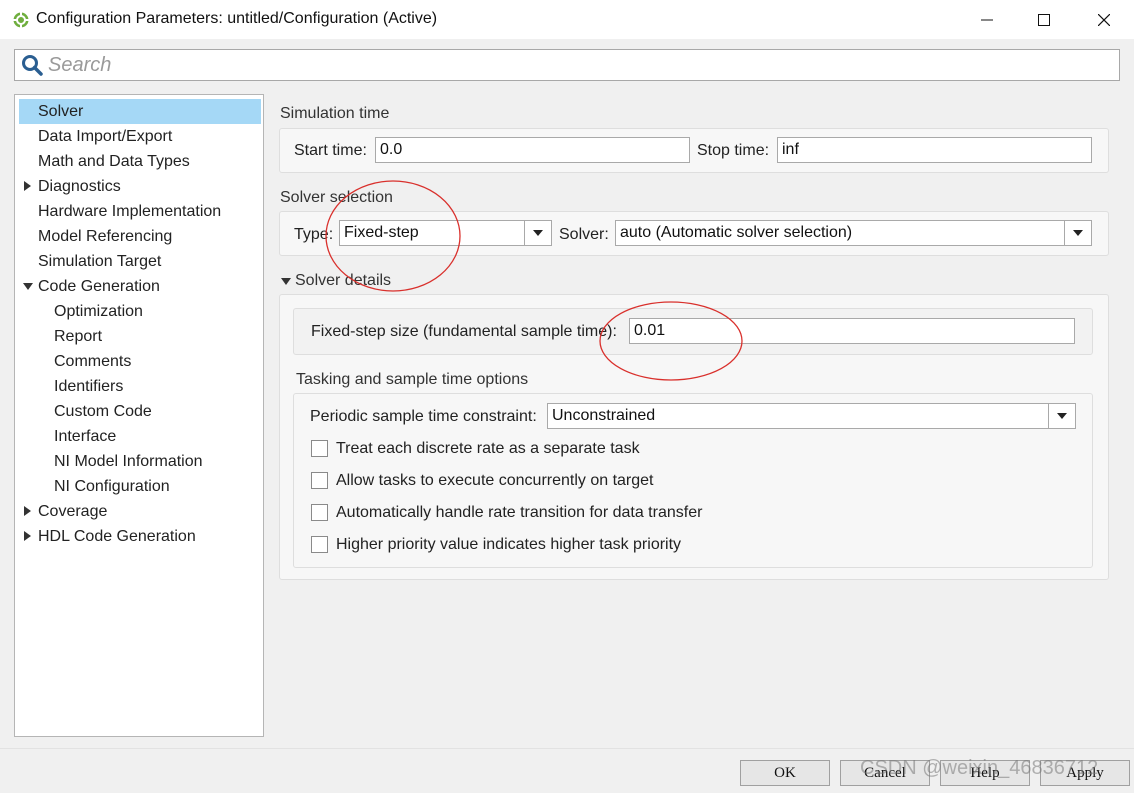  What do you see at coordinates (85, 436) in the screenshot?
I see `tree-item-label: Interface` at bounding box center [85, 436].